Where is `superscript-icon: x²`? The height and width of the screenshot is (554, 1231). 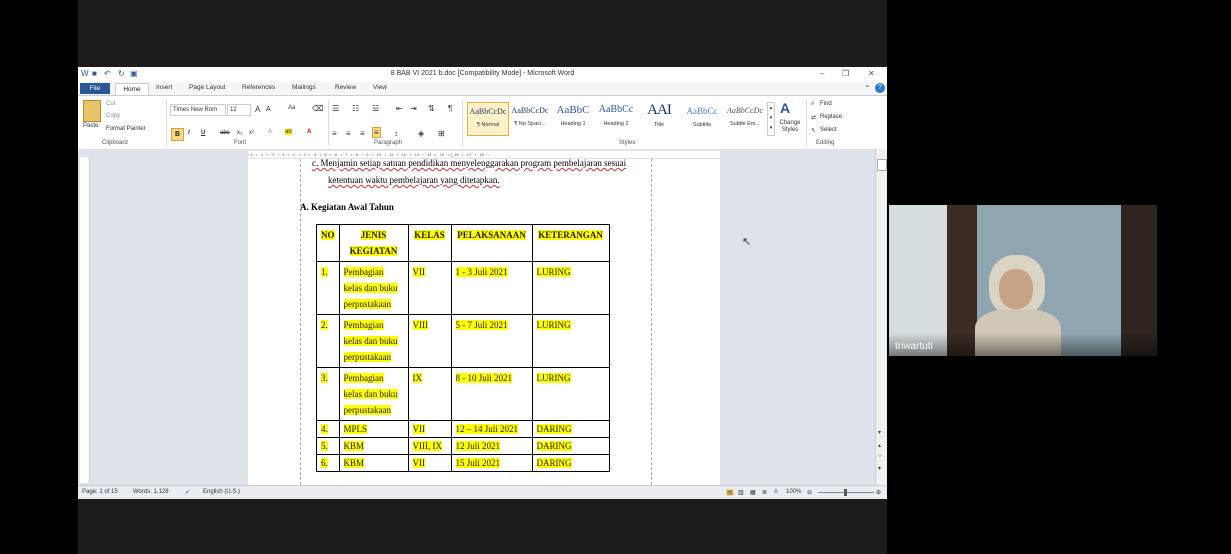
superscript-icon: x² is located at coordinates (251, 133).